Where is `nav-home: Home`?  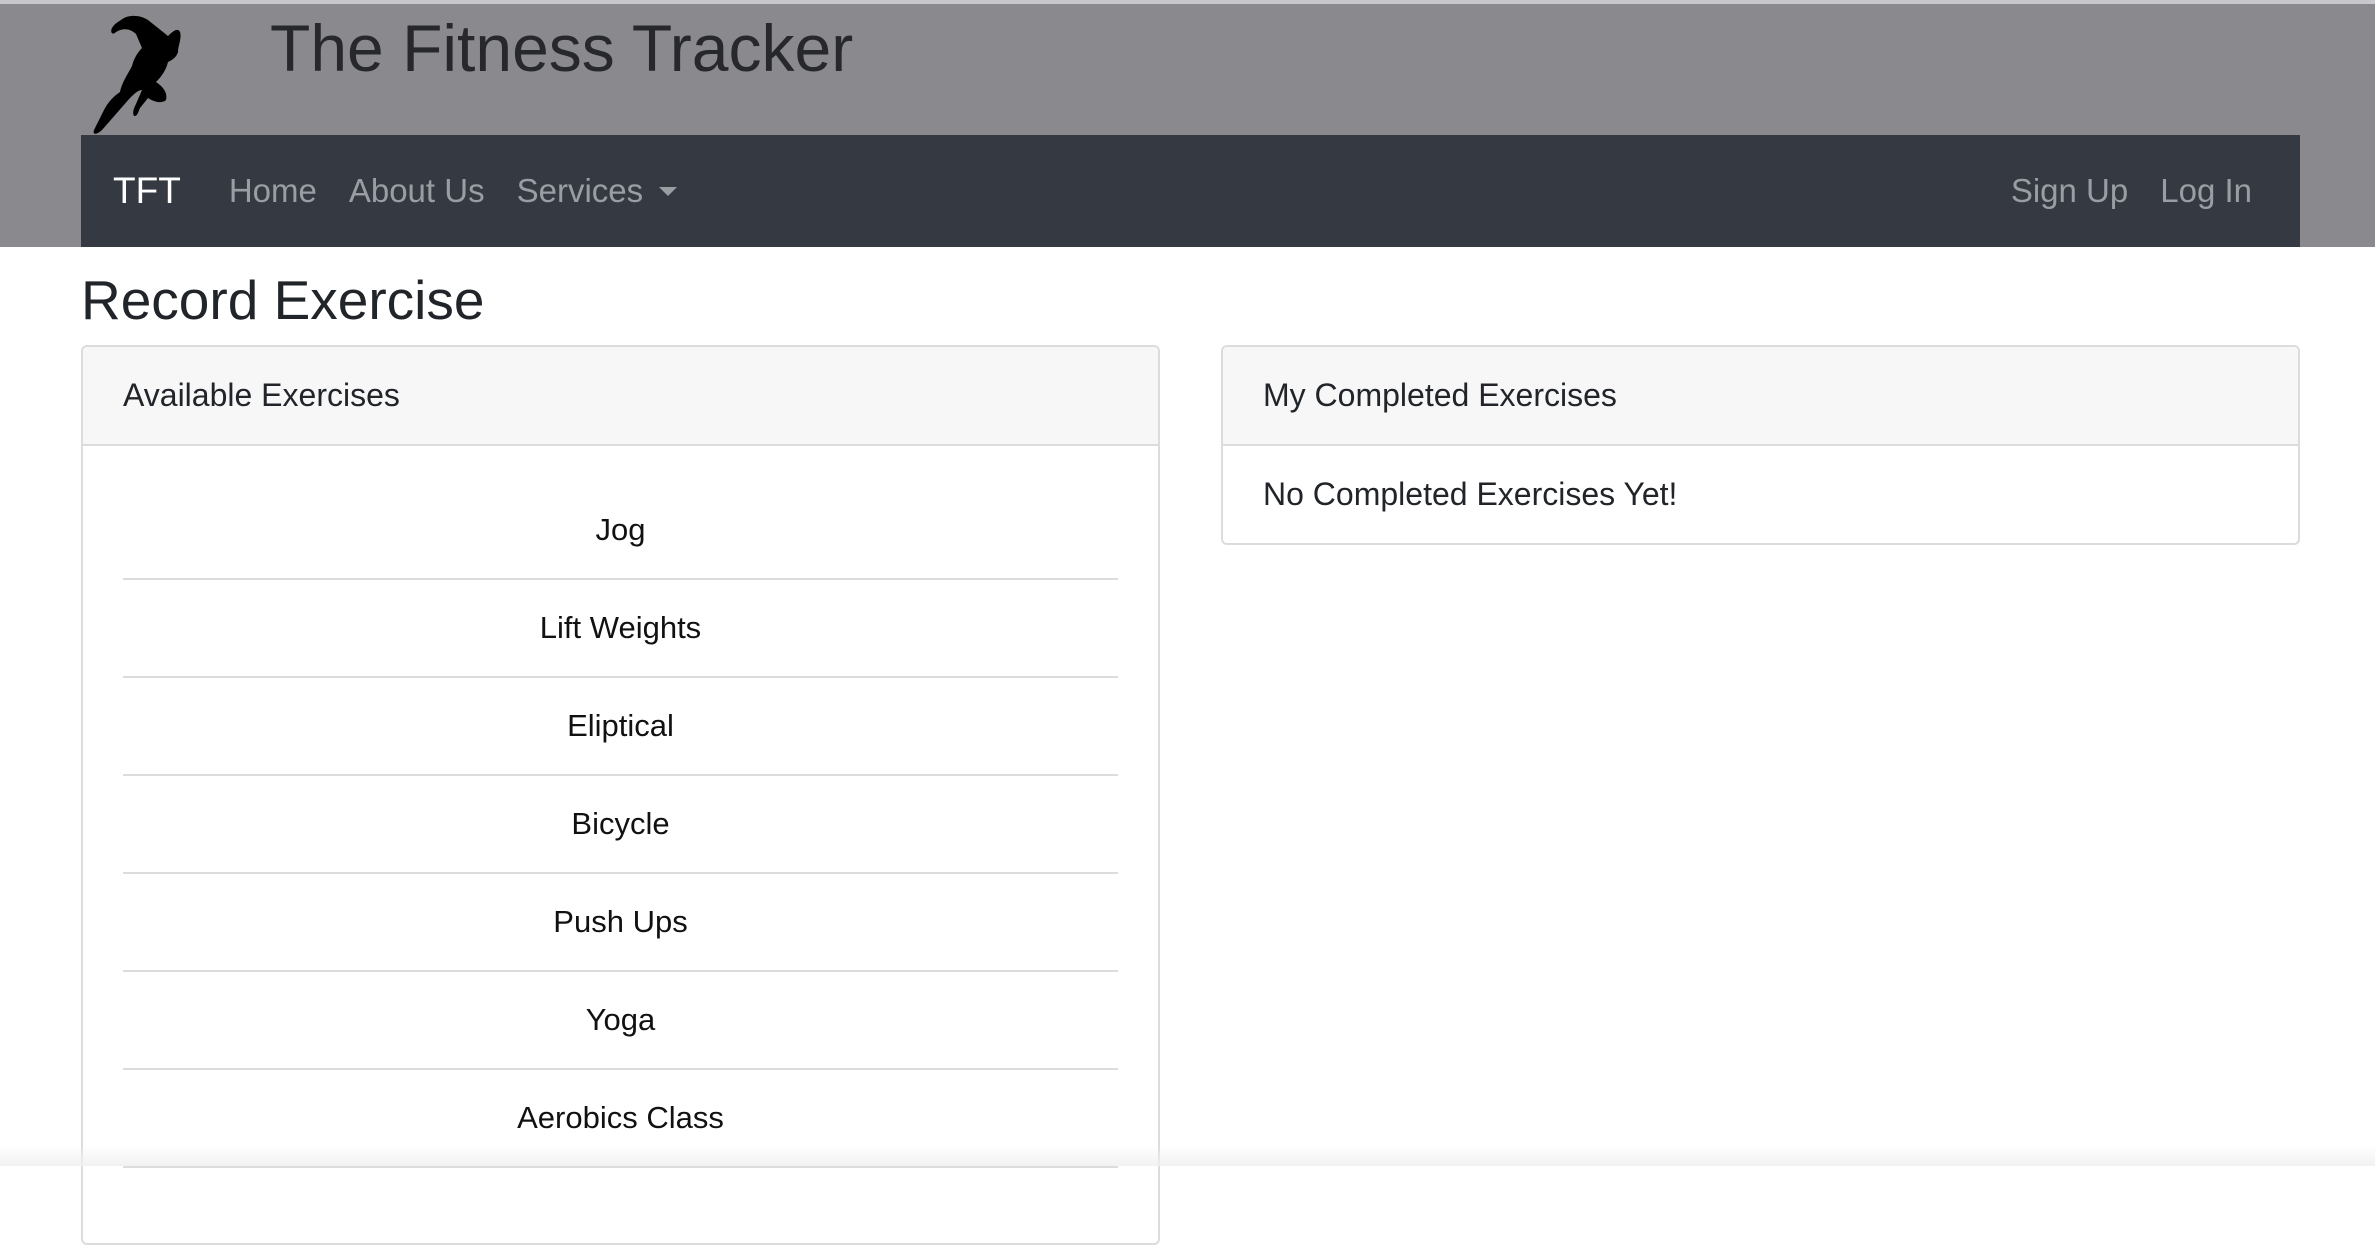 nav-home: Home is located at coordinates (273, 191).